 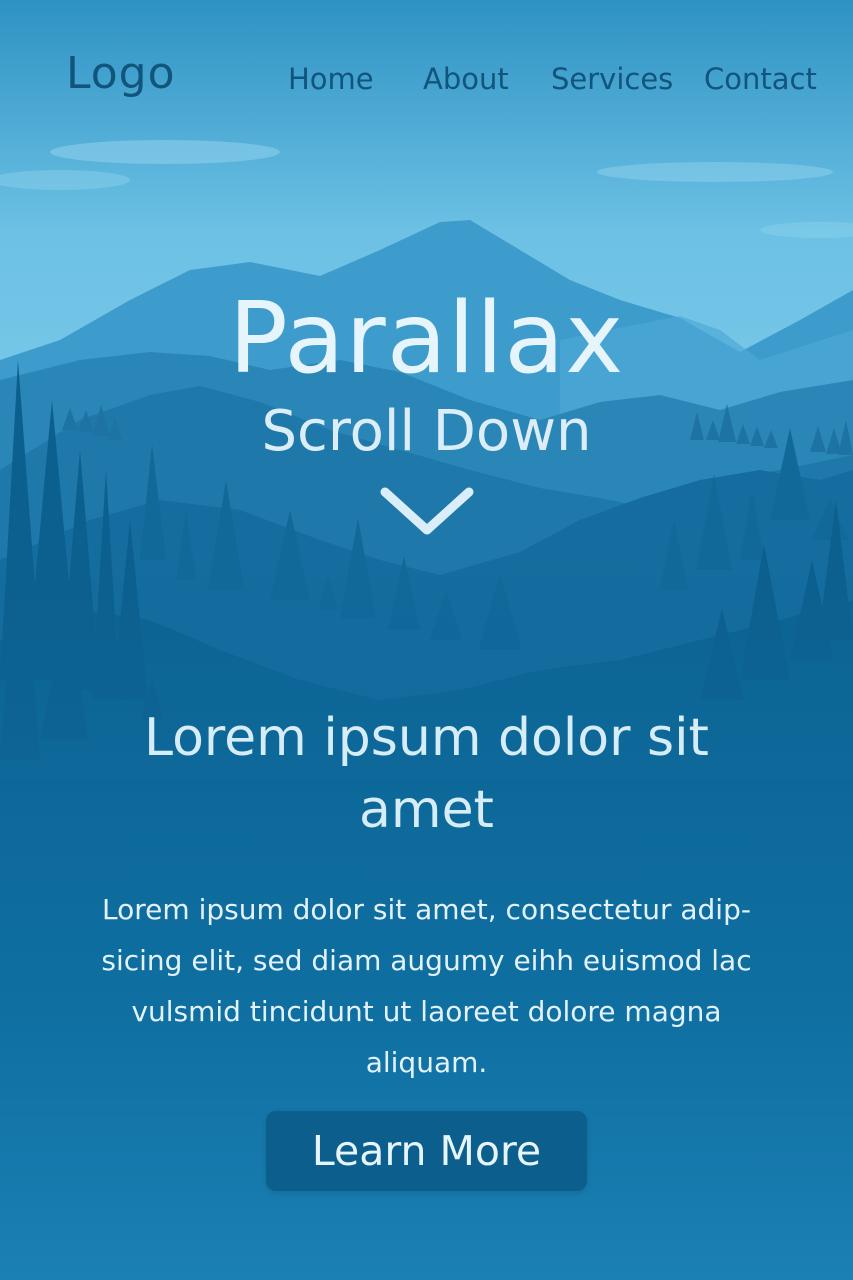 What do you see at coordinates (760, 79) in the screenshot?
I see `nav-link-contact: Contact` at bounding box center [760, 79].